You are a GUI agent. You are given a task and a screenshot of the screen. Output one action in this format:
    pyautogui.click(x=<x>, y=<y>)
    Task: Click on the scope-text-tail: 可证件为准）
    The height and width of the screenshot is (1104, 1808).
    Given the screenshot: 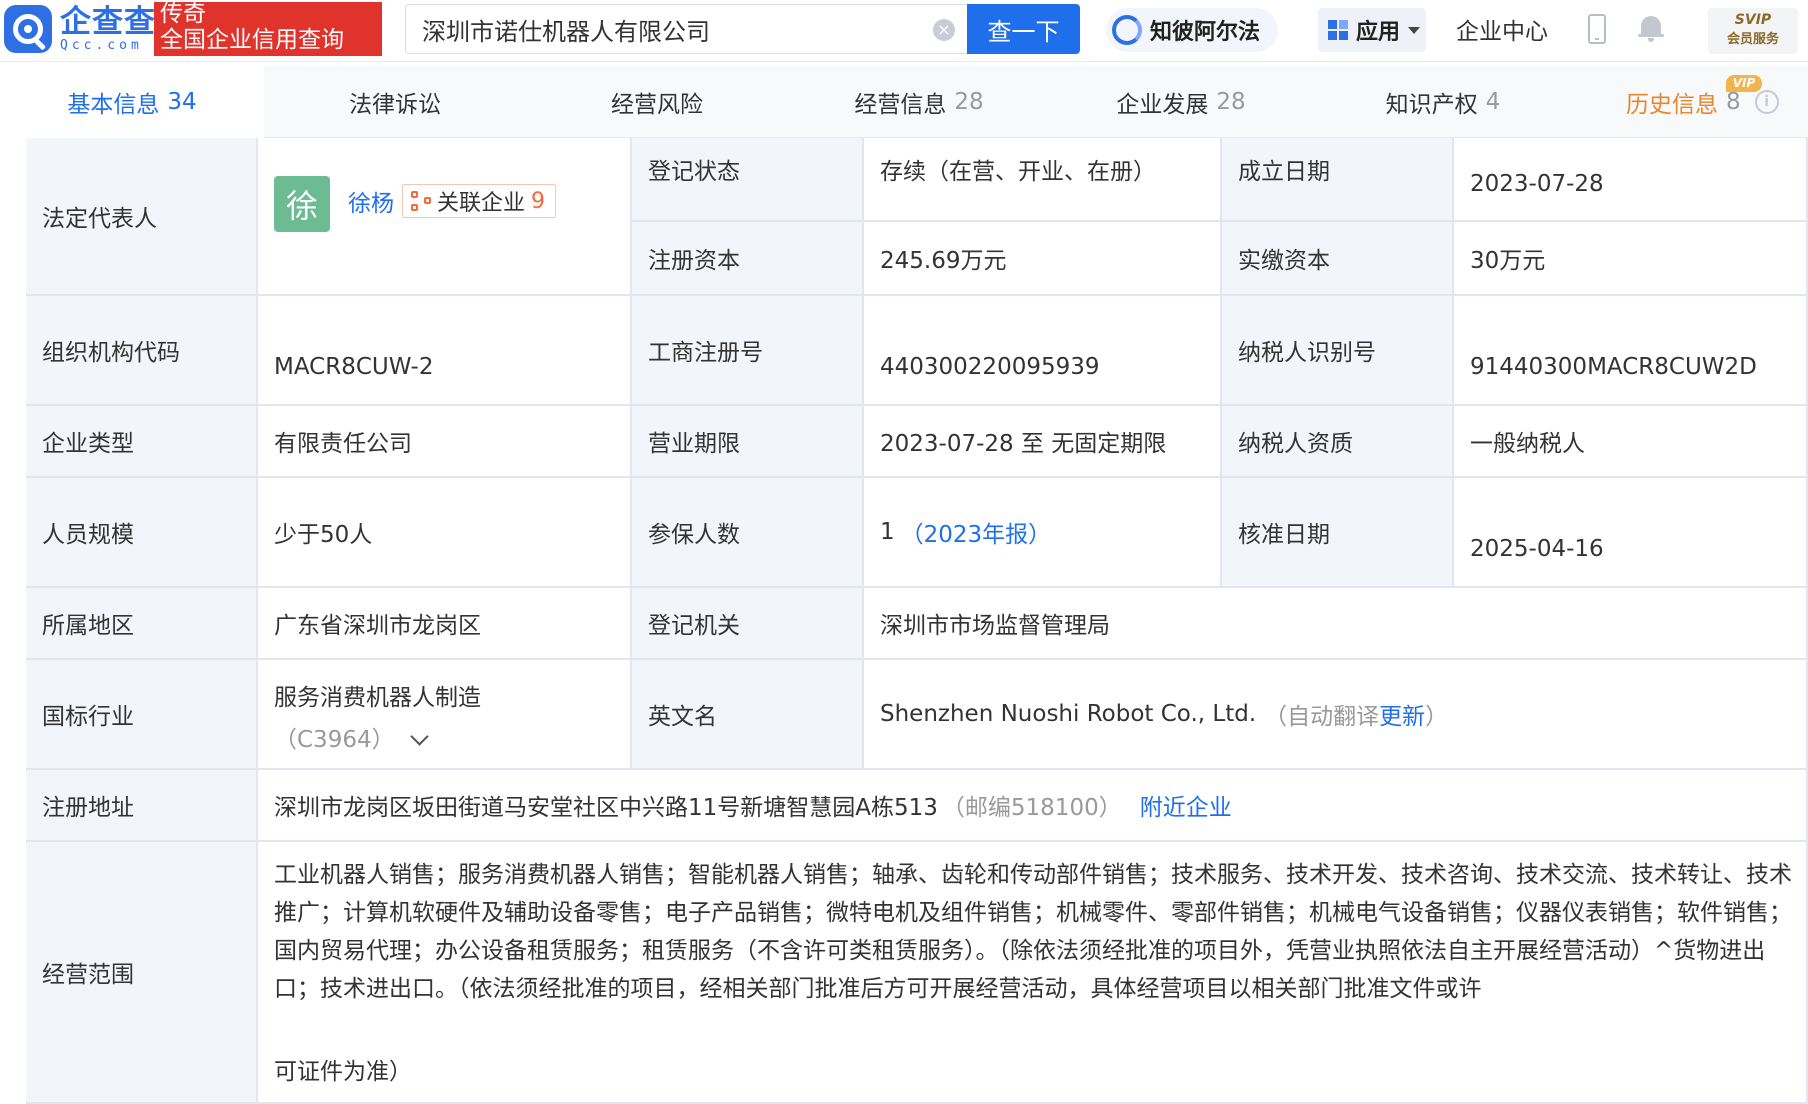 What is the action you would take?
    pyautogui.click(x=343, y=1072)
    